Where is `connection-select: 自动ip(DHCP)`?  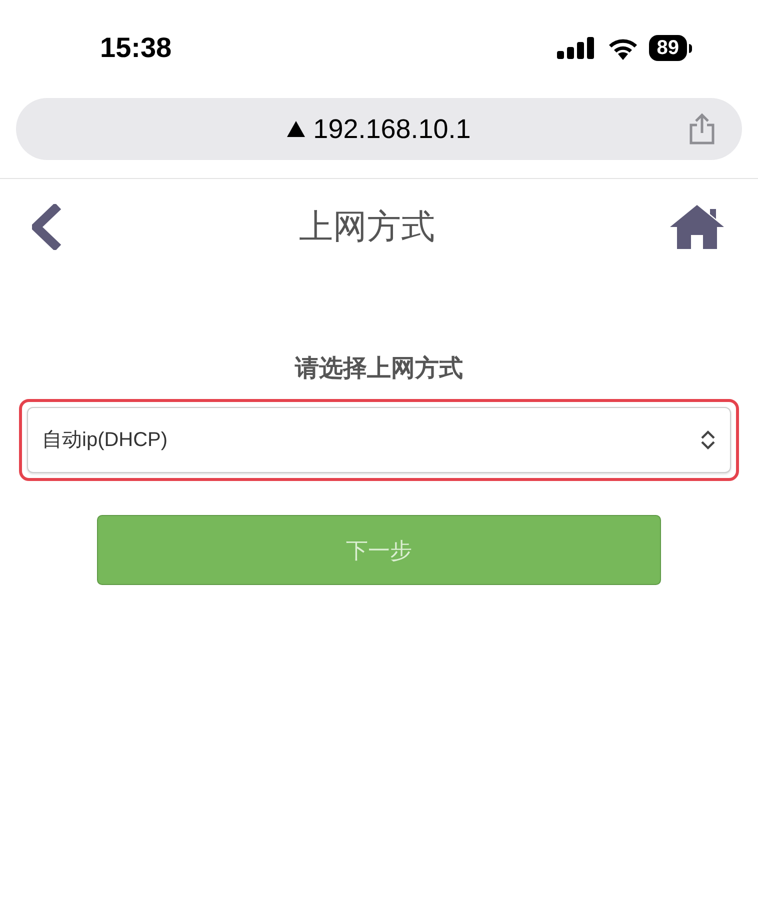 connection-select: 自动ip(DHCP) is located at coordinates (379, 440).